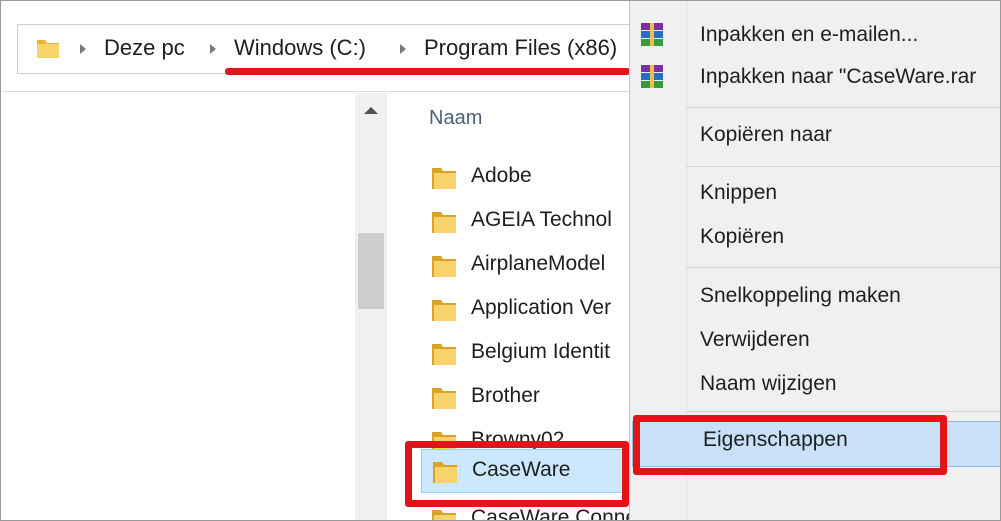 The height and width of the screenshot is (521, 1001). What do you see at coordinates (541, 219) in the screenshot?
I see `file-name: AGEIA Technol` at bounding box center [541, 219].